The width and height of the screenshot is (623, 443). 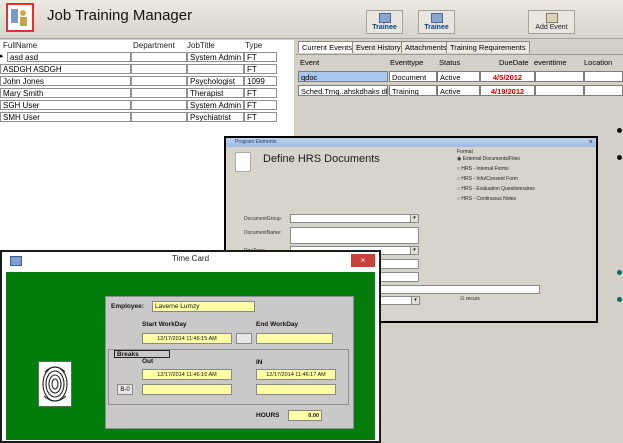 What do you see at coordinates (309, 63) in the screenshot?
I see `column-header-event: Event` at bounding box center [309, 63].